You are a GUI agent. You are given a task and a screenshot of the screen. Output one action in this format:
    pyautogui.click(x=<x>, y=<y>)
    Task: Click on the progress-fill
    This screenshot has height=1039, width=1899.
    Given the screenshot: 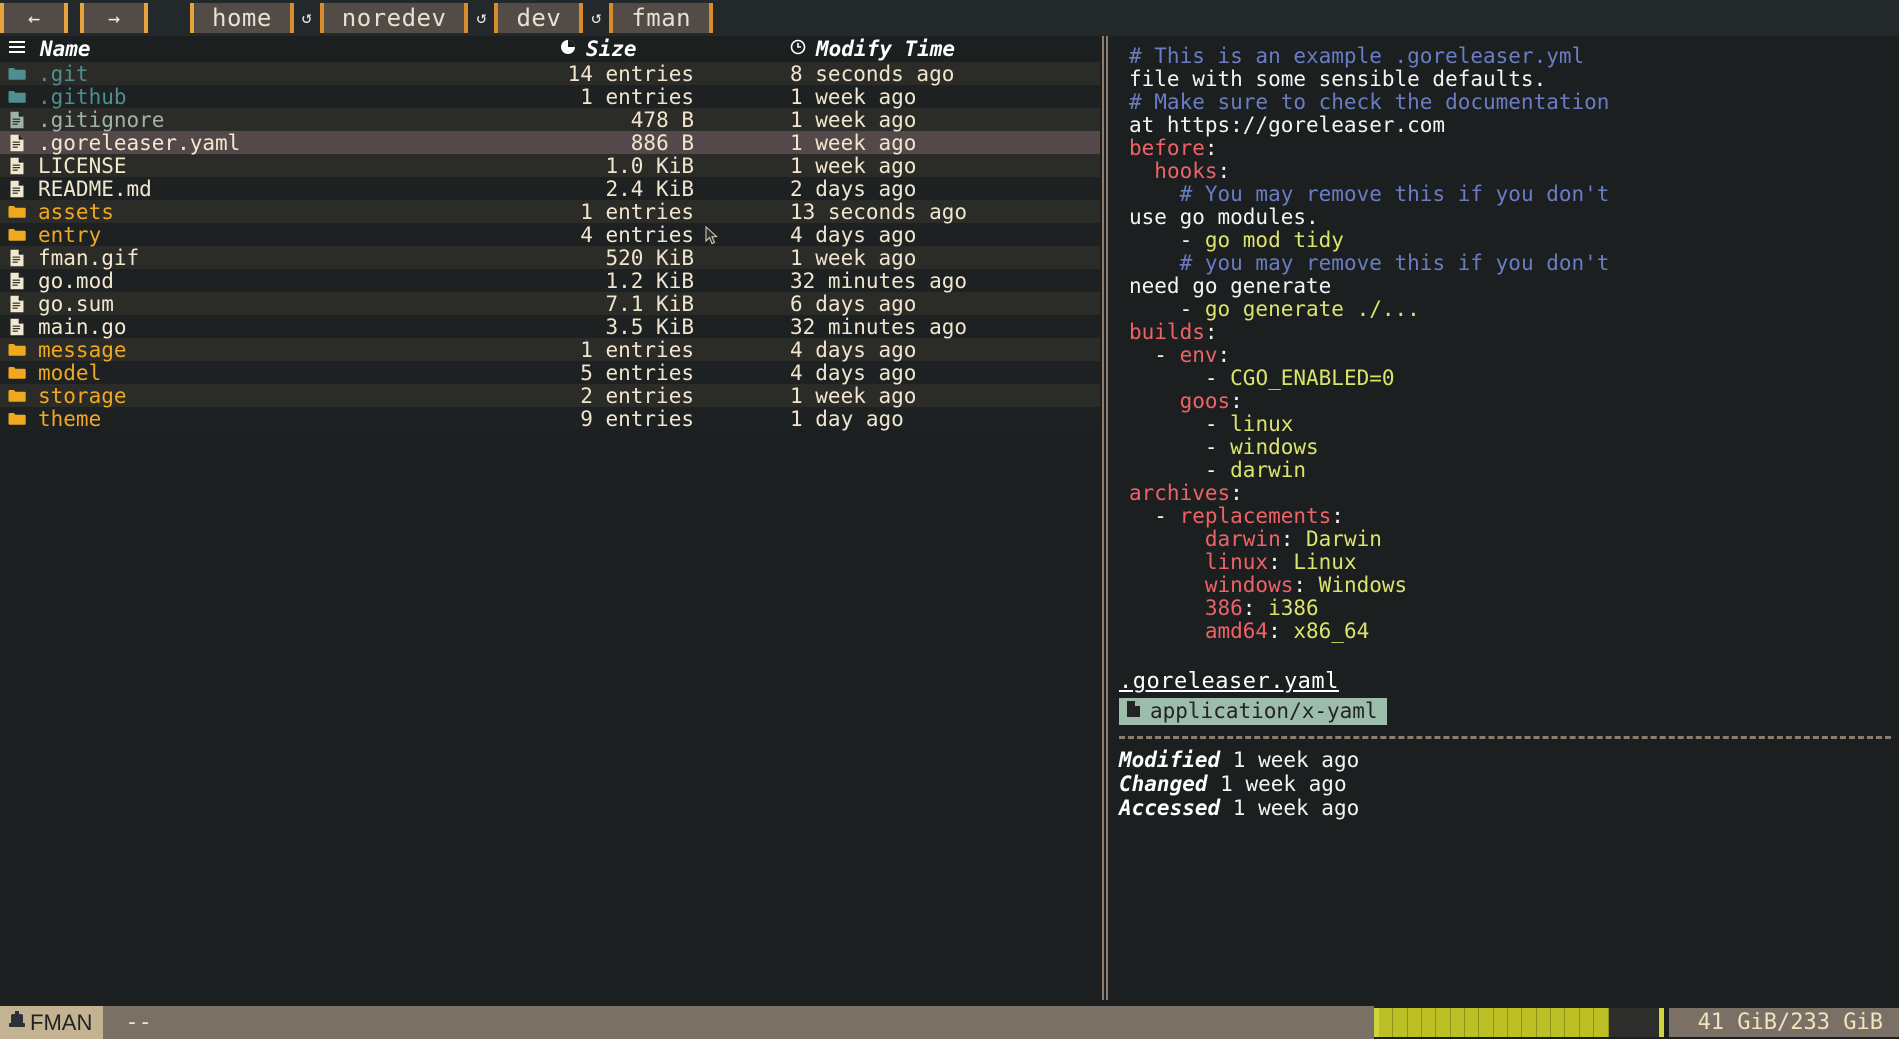 What is the action you would take?
    pyautogui.click(x=1494, y=1022)
    